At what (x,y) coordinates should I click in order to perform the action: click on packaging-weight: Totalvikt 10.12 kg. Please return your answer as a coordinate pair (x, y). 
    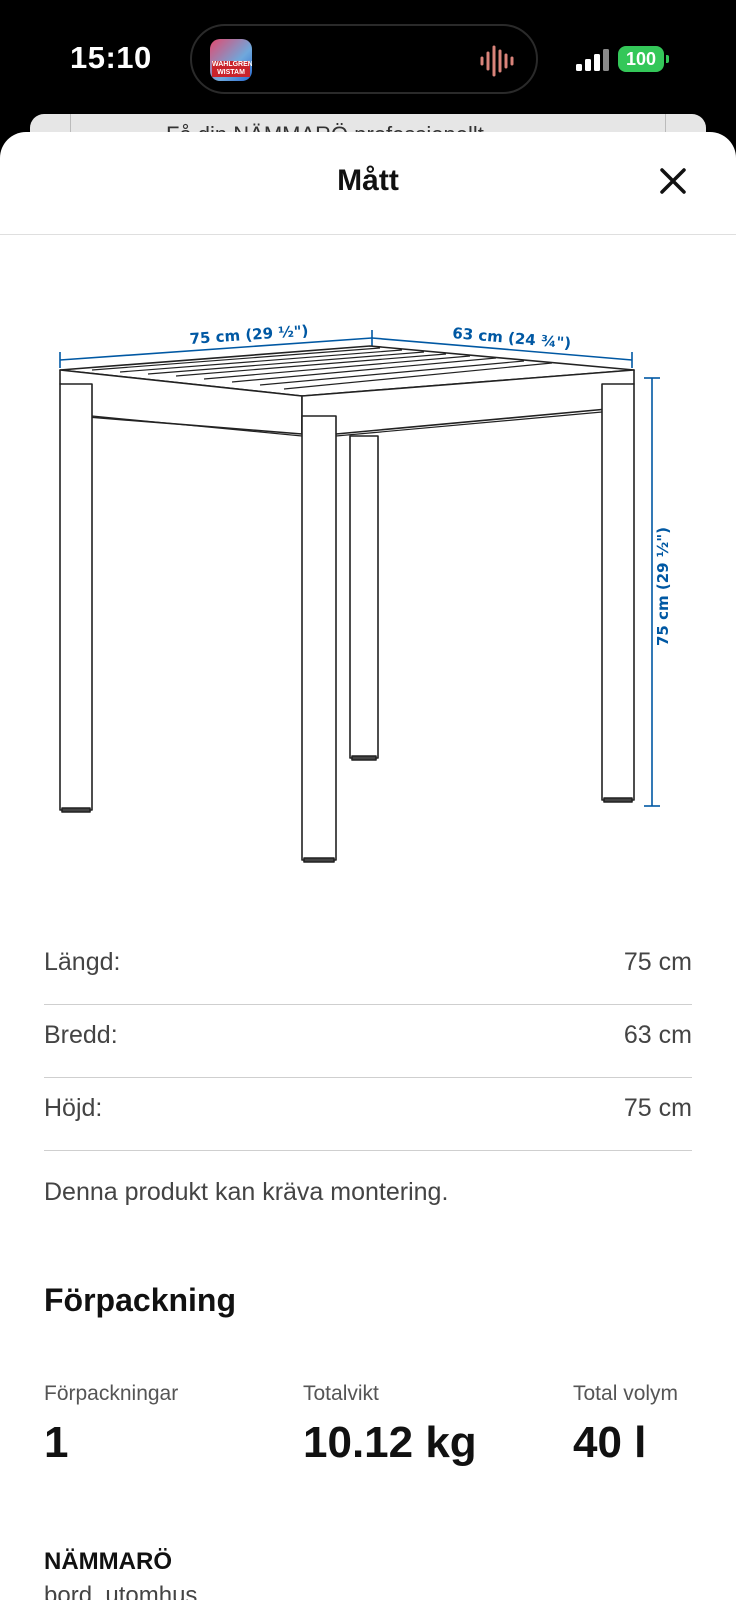
    Looking at the image, I should click on (390, 1425).